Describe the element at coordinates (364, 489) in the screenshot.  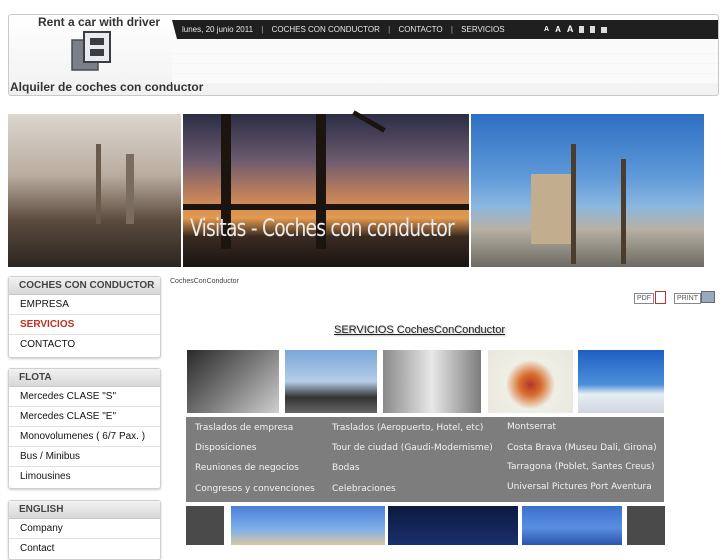
I see `service-item: Celebraciones` at that location.